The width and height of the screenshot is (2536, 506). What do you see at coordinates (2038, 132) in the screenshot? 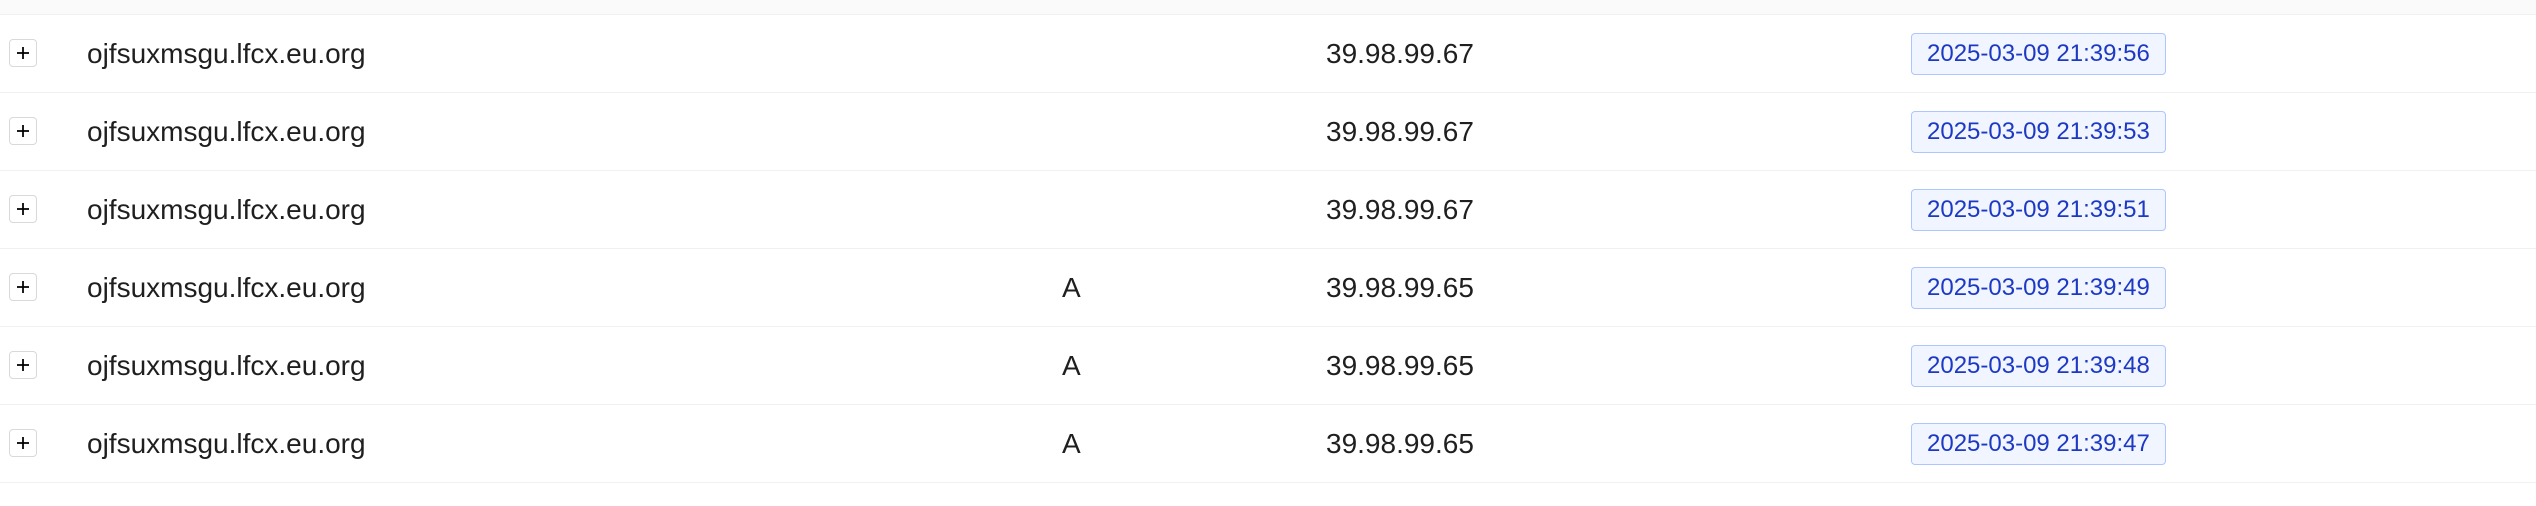
I see `timestamp-tag: 2025-03-09 21:39:53` at bounding box center [2038, 132].